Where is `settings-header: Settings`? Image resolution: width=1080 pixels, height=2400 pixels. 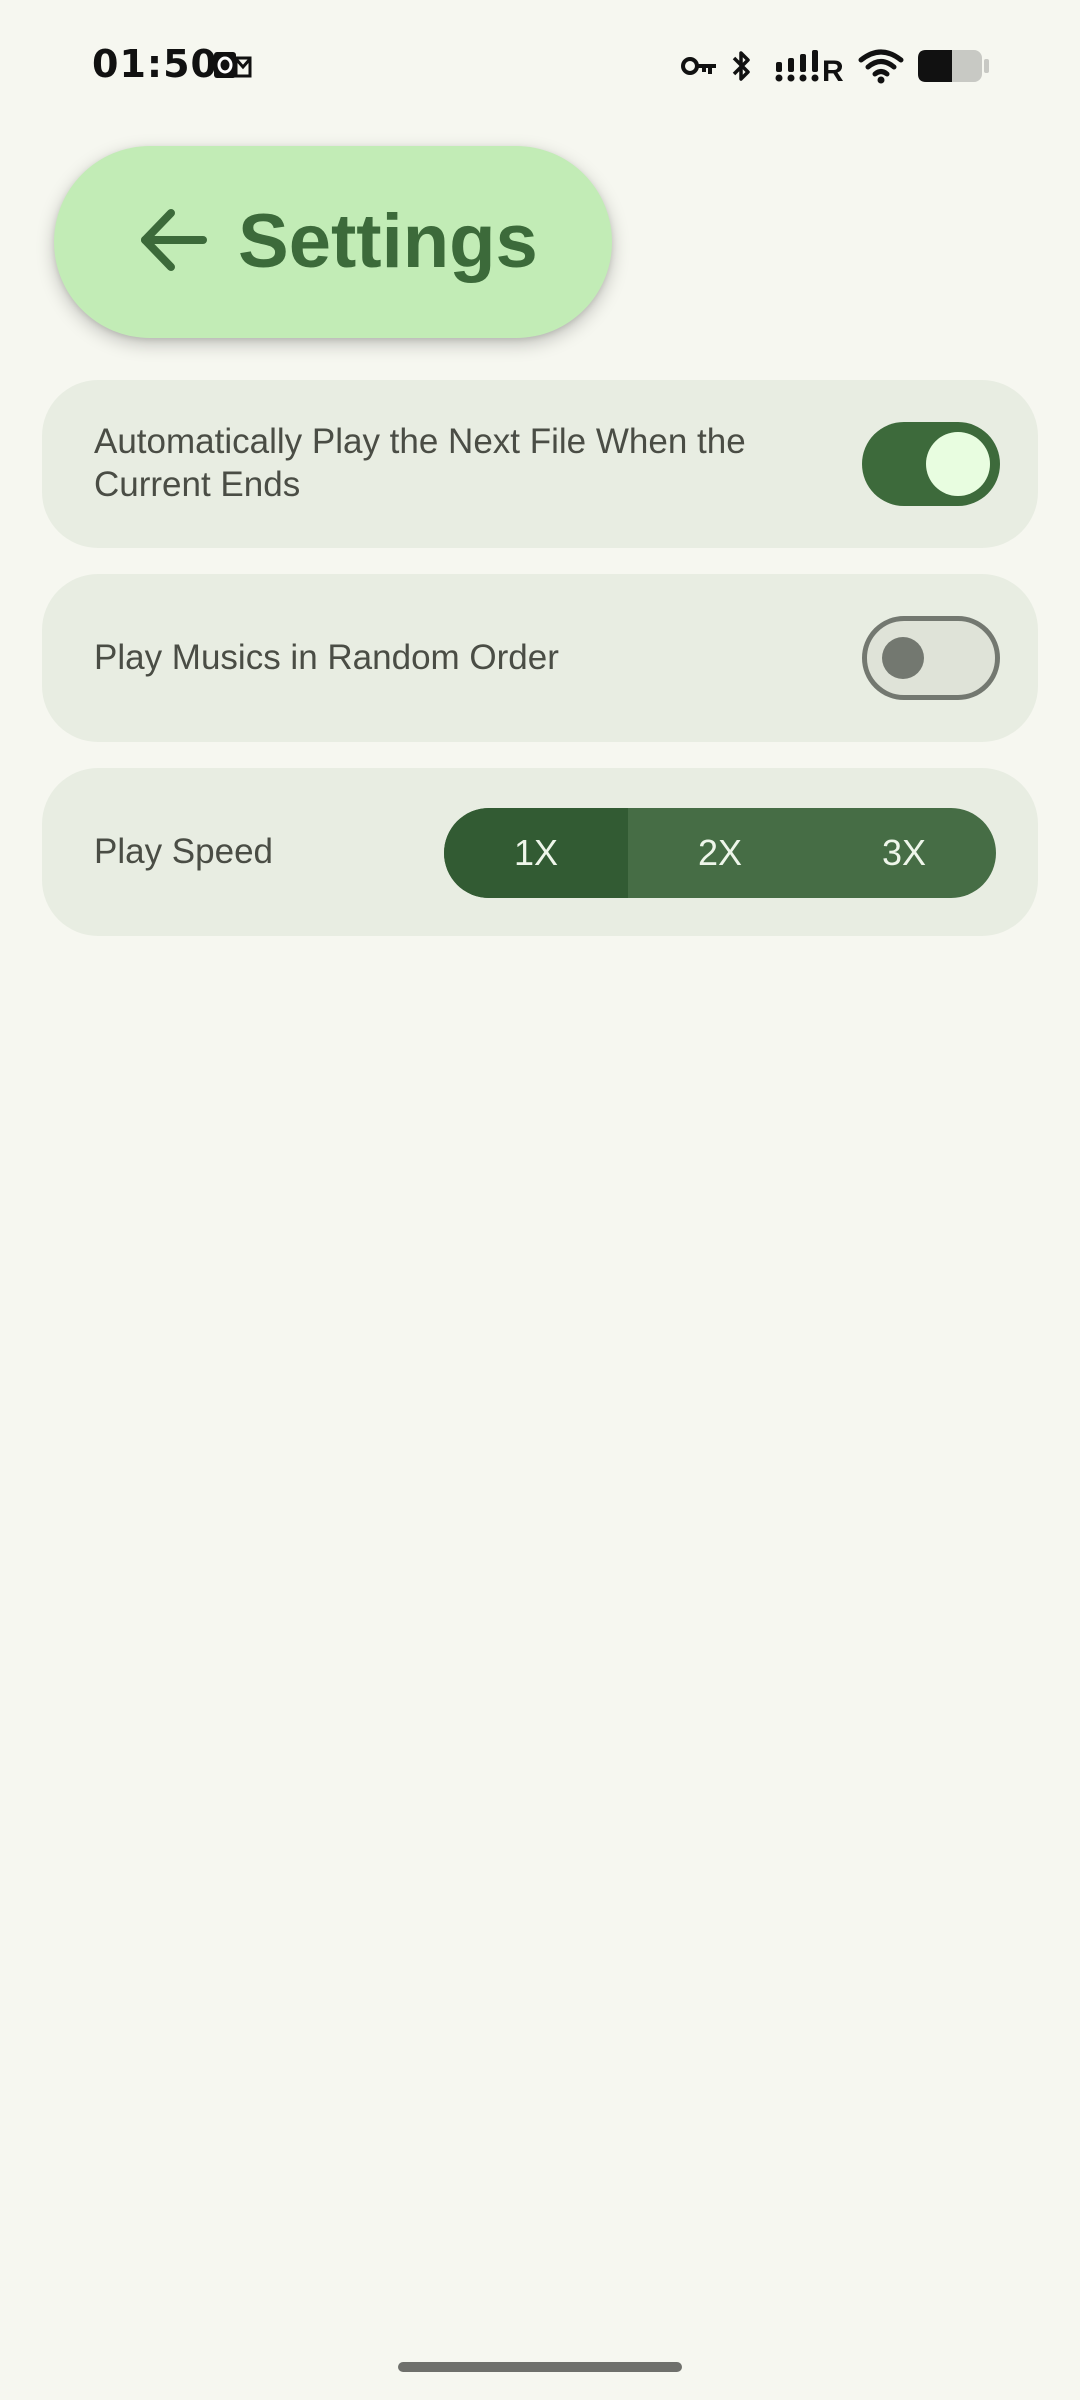
settings-header: Settings is located at coordinates (333, 242).